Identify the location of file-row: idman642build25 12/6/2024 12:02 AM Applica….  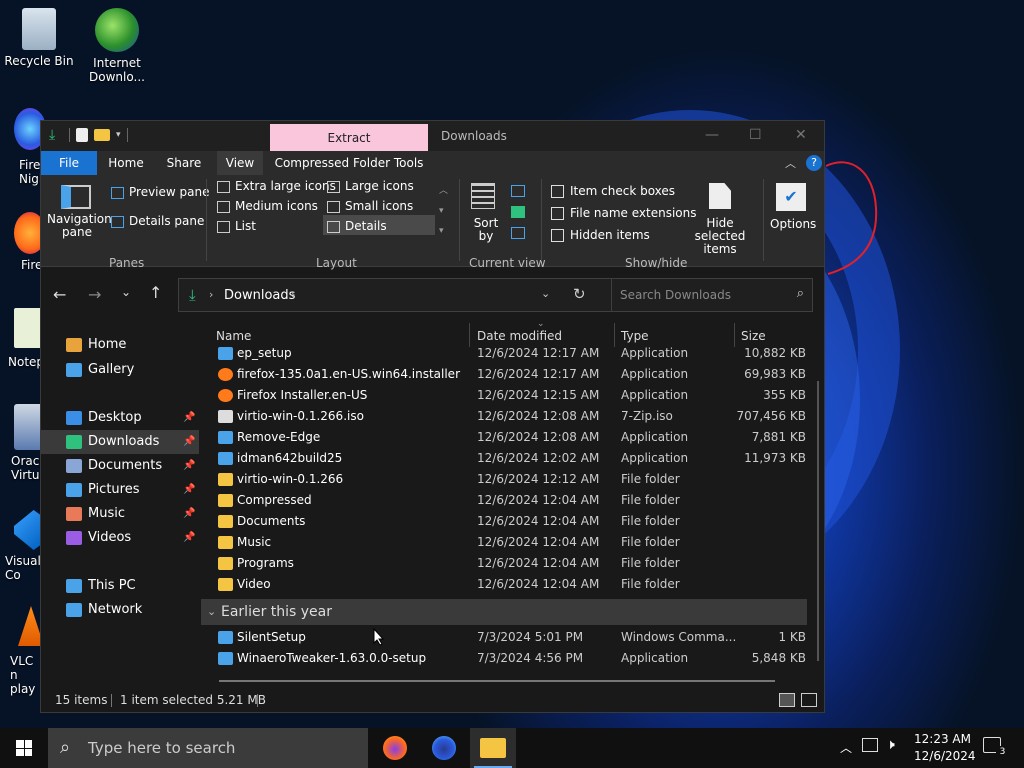
(511, 458).